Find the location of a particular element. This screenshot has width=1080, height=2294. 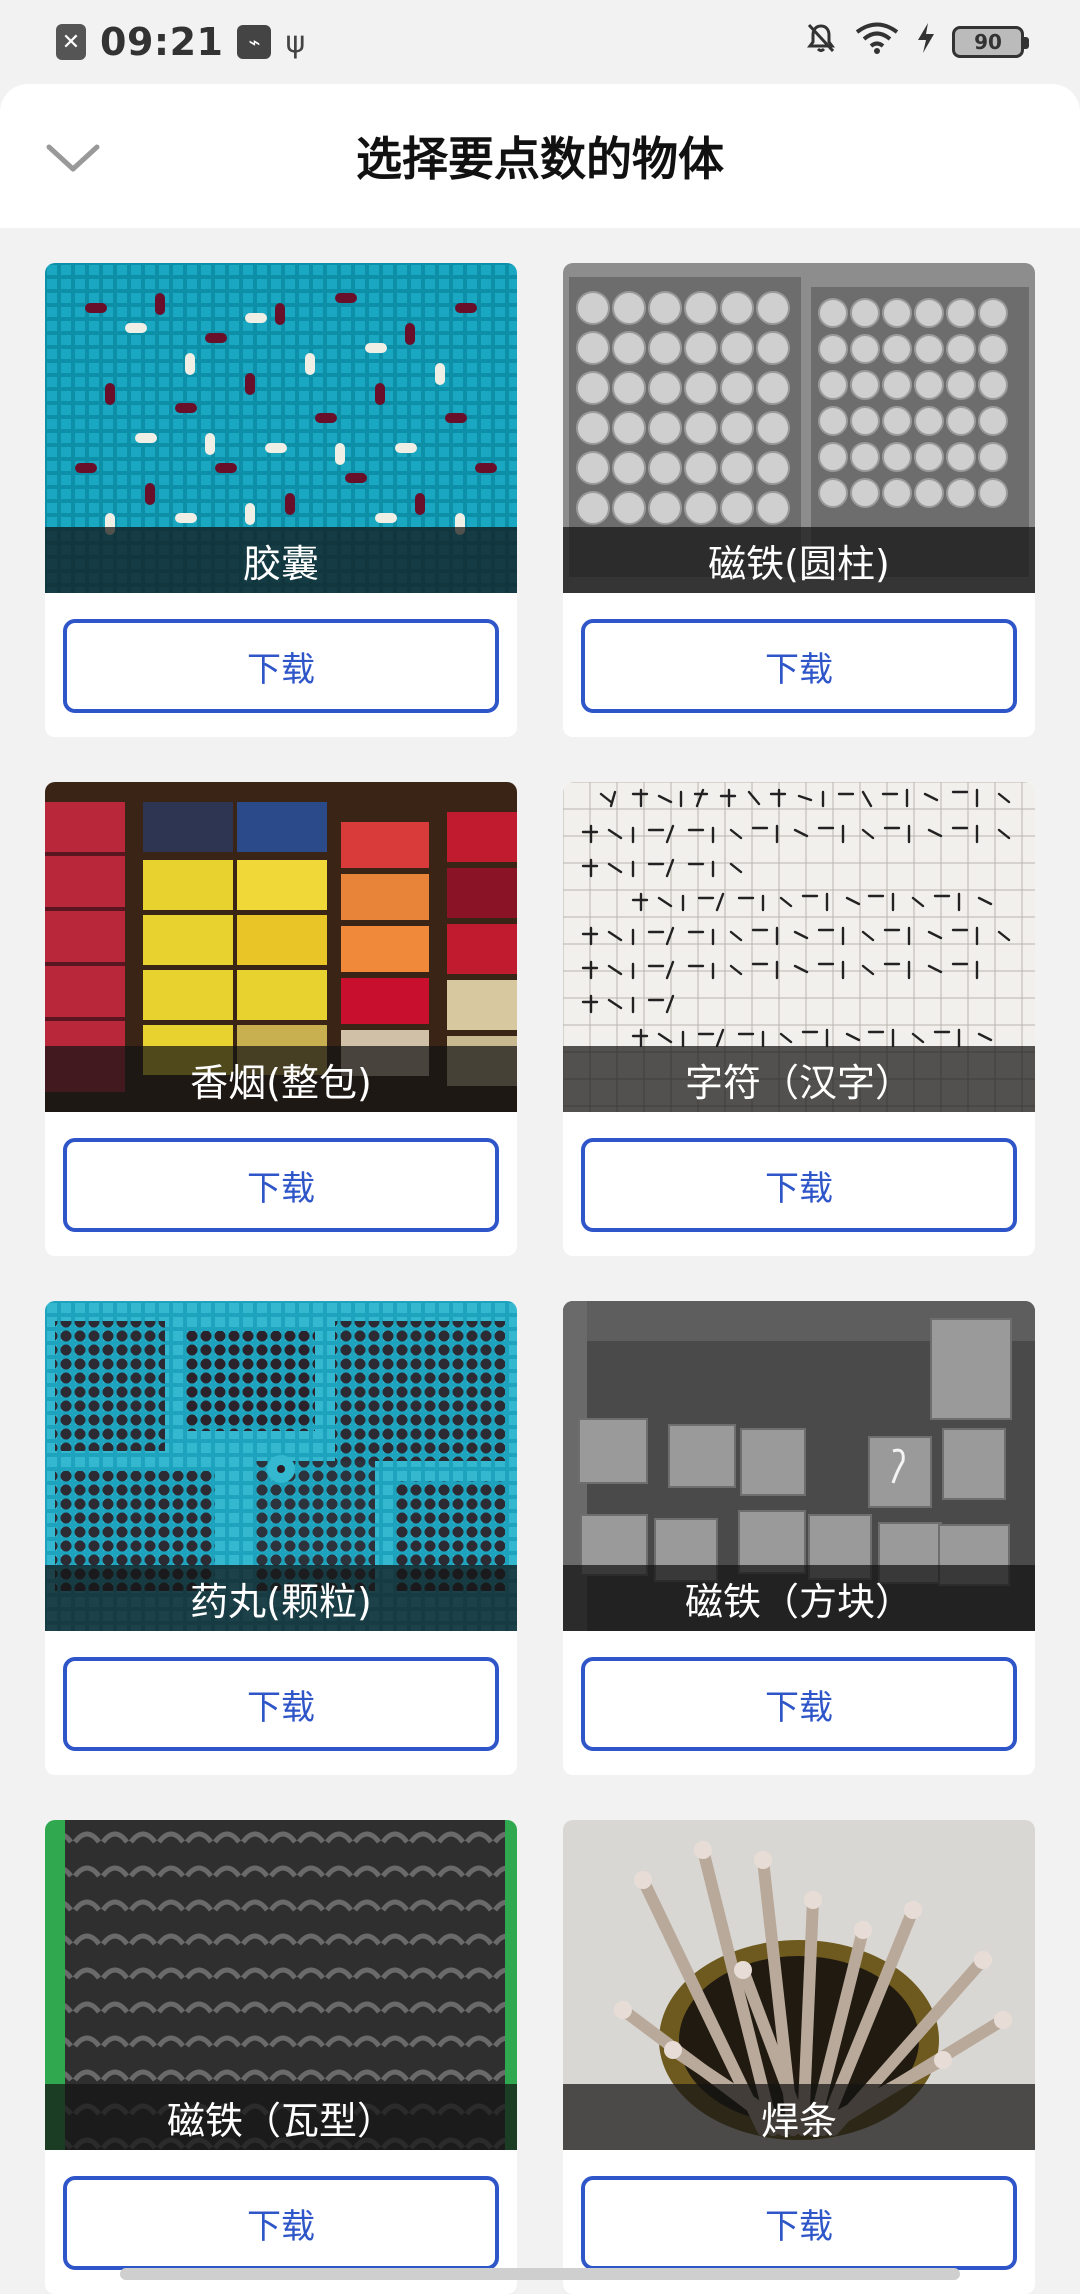

item-card-chinese-characters: 字符（汉字） 下载 is located at coordinates (799, 1019).